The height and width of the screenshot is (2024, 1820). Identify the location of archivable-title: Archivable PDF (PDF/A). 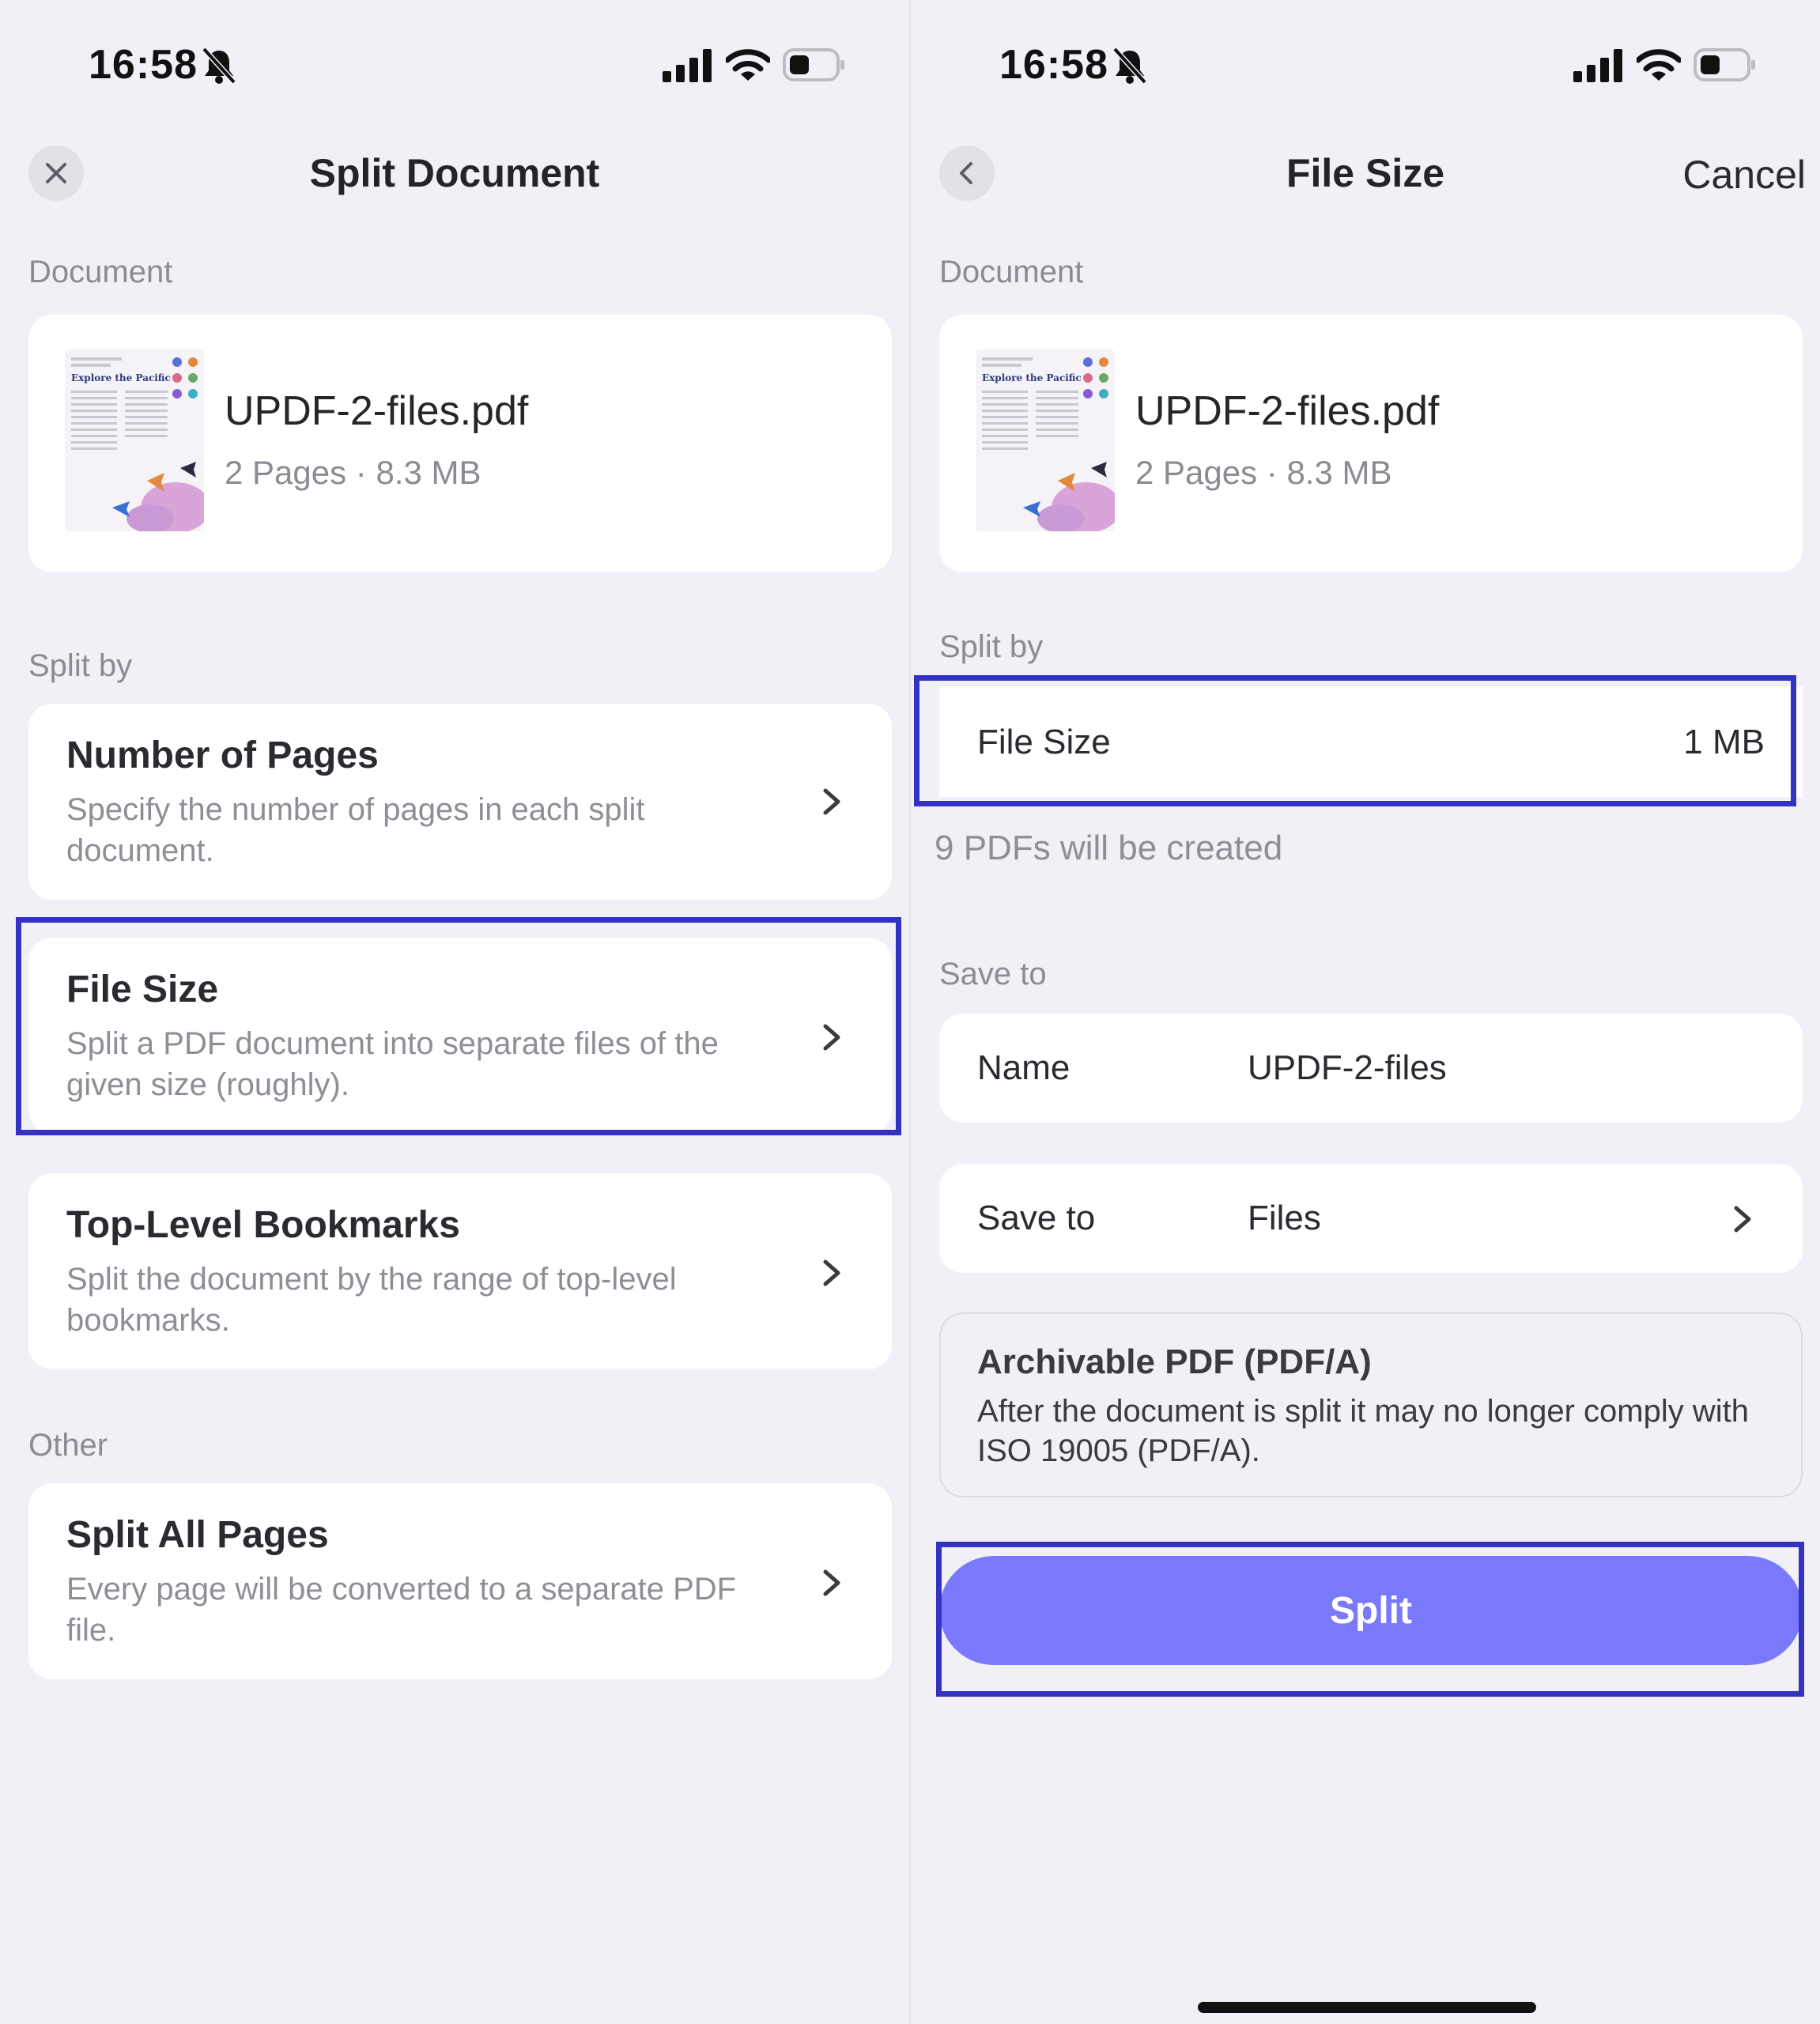
(1174, 1361).